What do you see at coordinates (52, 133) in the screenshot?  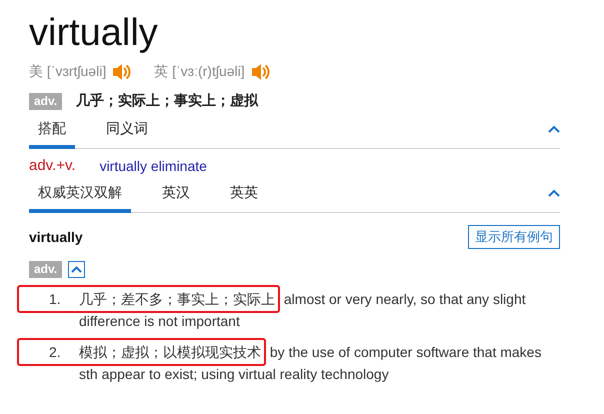 I see `tab: 搭配` at bounding box center [52, 133].